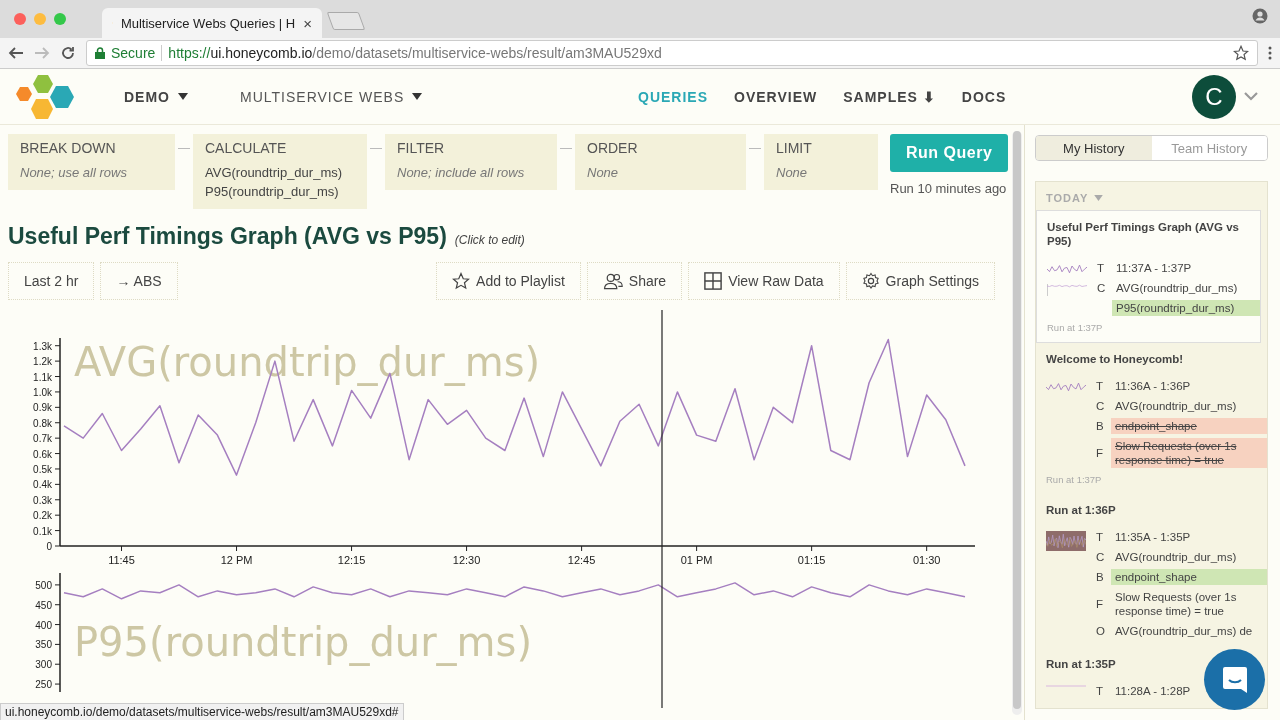 The image size is (1280, 720). I want to click on entry-title: Run at 1:36P, so click(1081, 510).